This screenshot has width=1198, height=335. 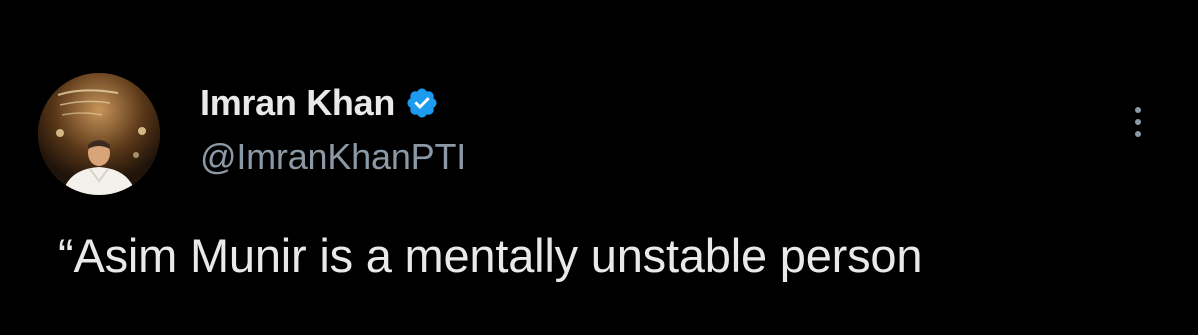 I want to click on author-name-row: Imran Khan, so click(x=319, y=103).